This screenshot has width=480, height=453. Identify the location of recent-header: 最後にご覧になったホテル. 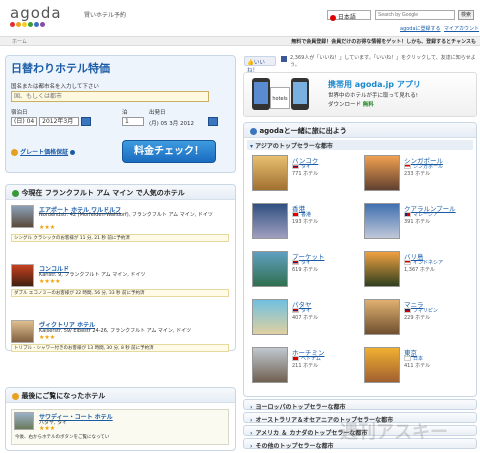
(120, 395).